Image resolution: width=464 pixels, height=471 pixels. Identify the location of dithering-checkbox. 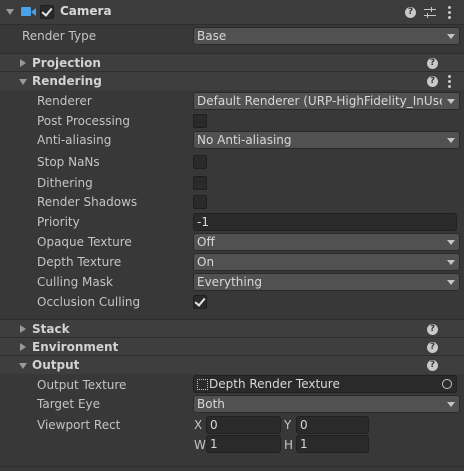
(200, 183).